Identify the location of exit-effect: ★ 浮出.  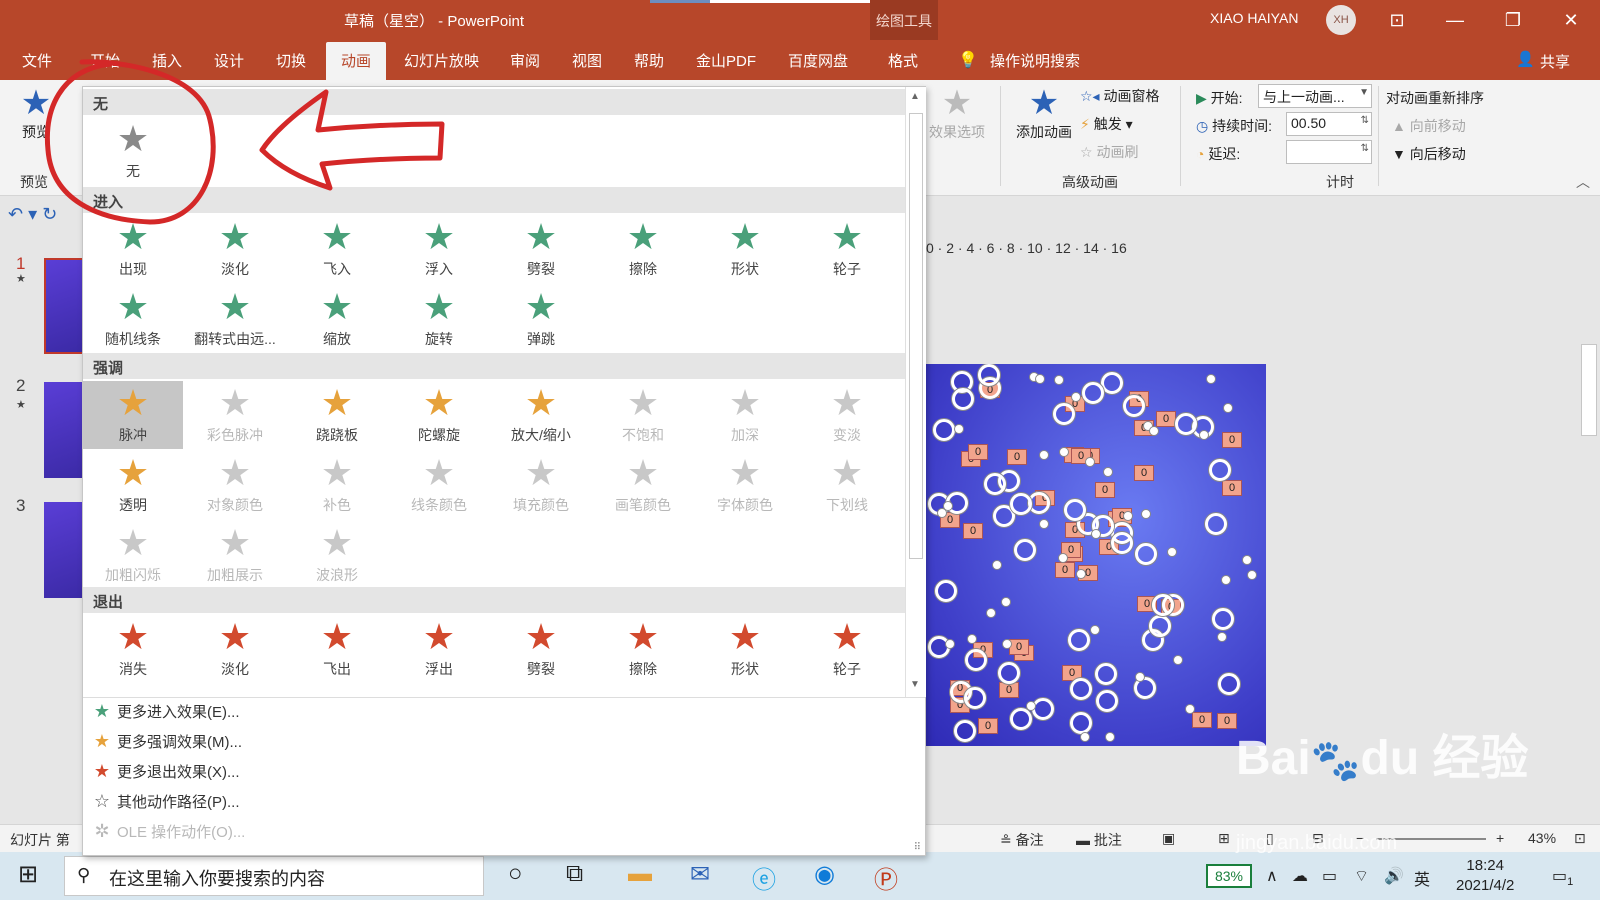
(439, 649).